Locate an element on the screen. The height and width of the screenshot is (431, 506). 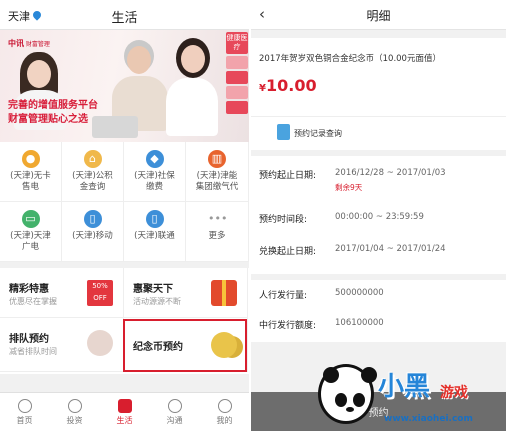
home-icon is located at coordinates (24, 406).